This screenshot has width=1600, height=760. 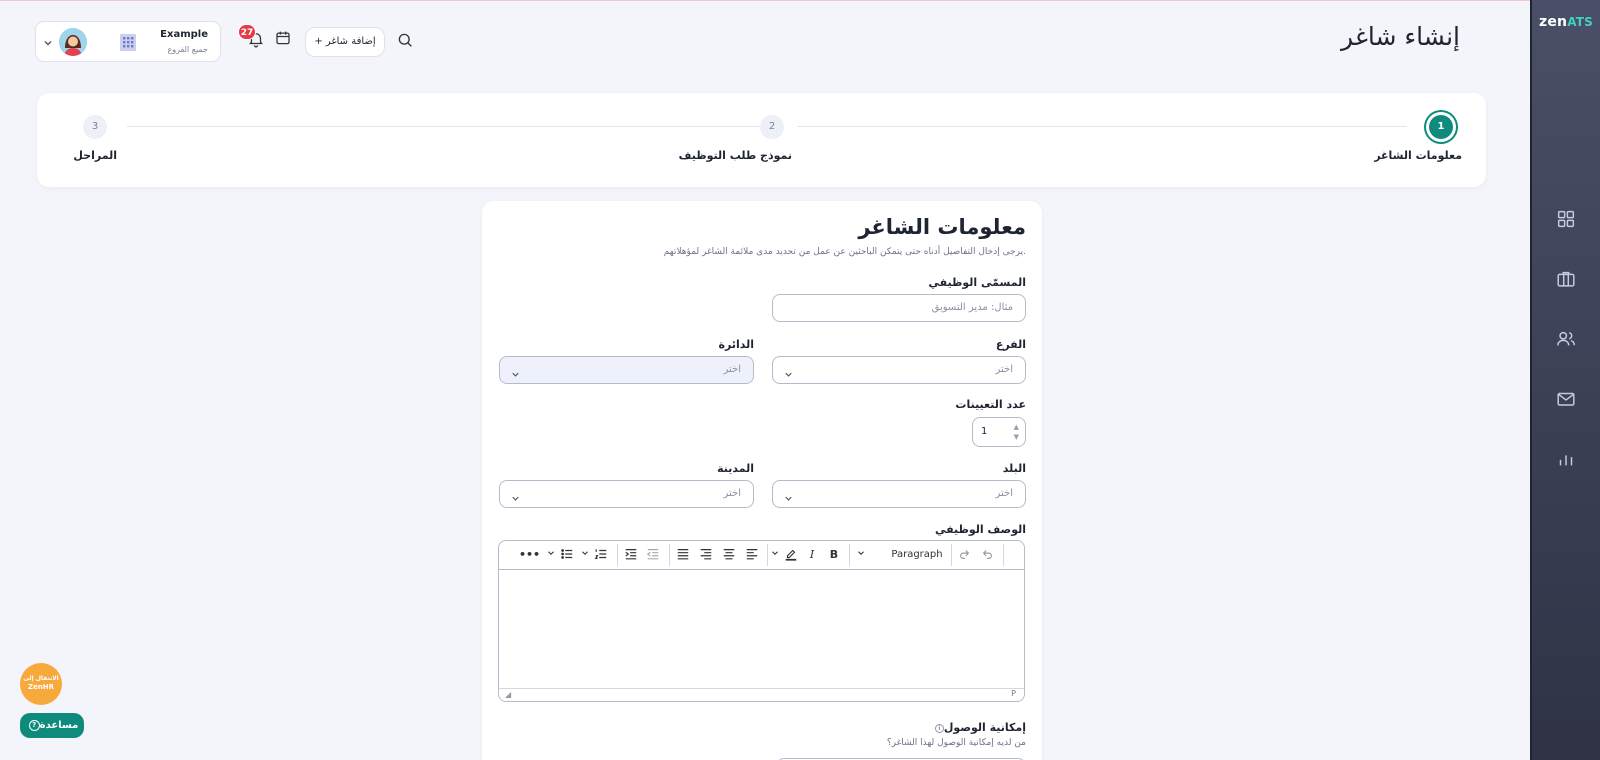 I want to click on job-title-input: مثال: مدير التسويق, so click(x=899, y=308).